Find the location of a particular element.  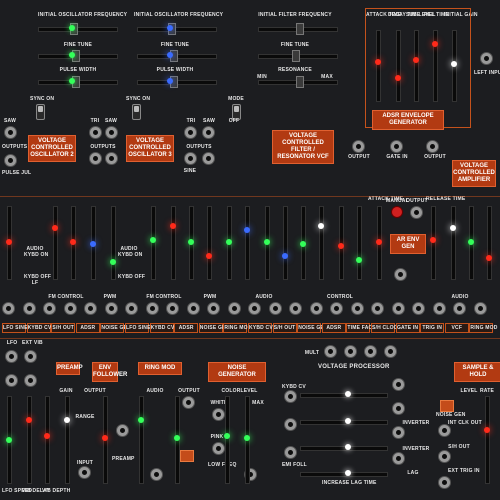

osc3-pulse-jack is located at coordinates (208, 158).